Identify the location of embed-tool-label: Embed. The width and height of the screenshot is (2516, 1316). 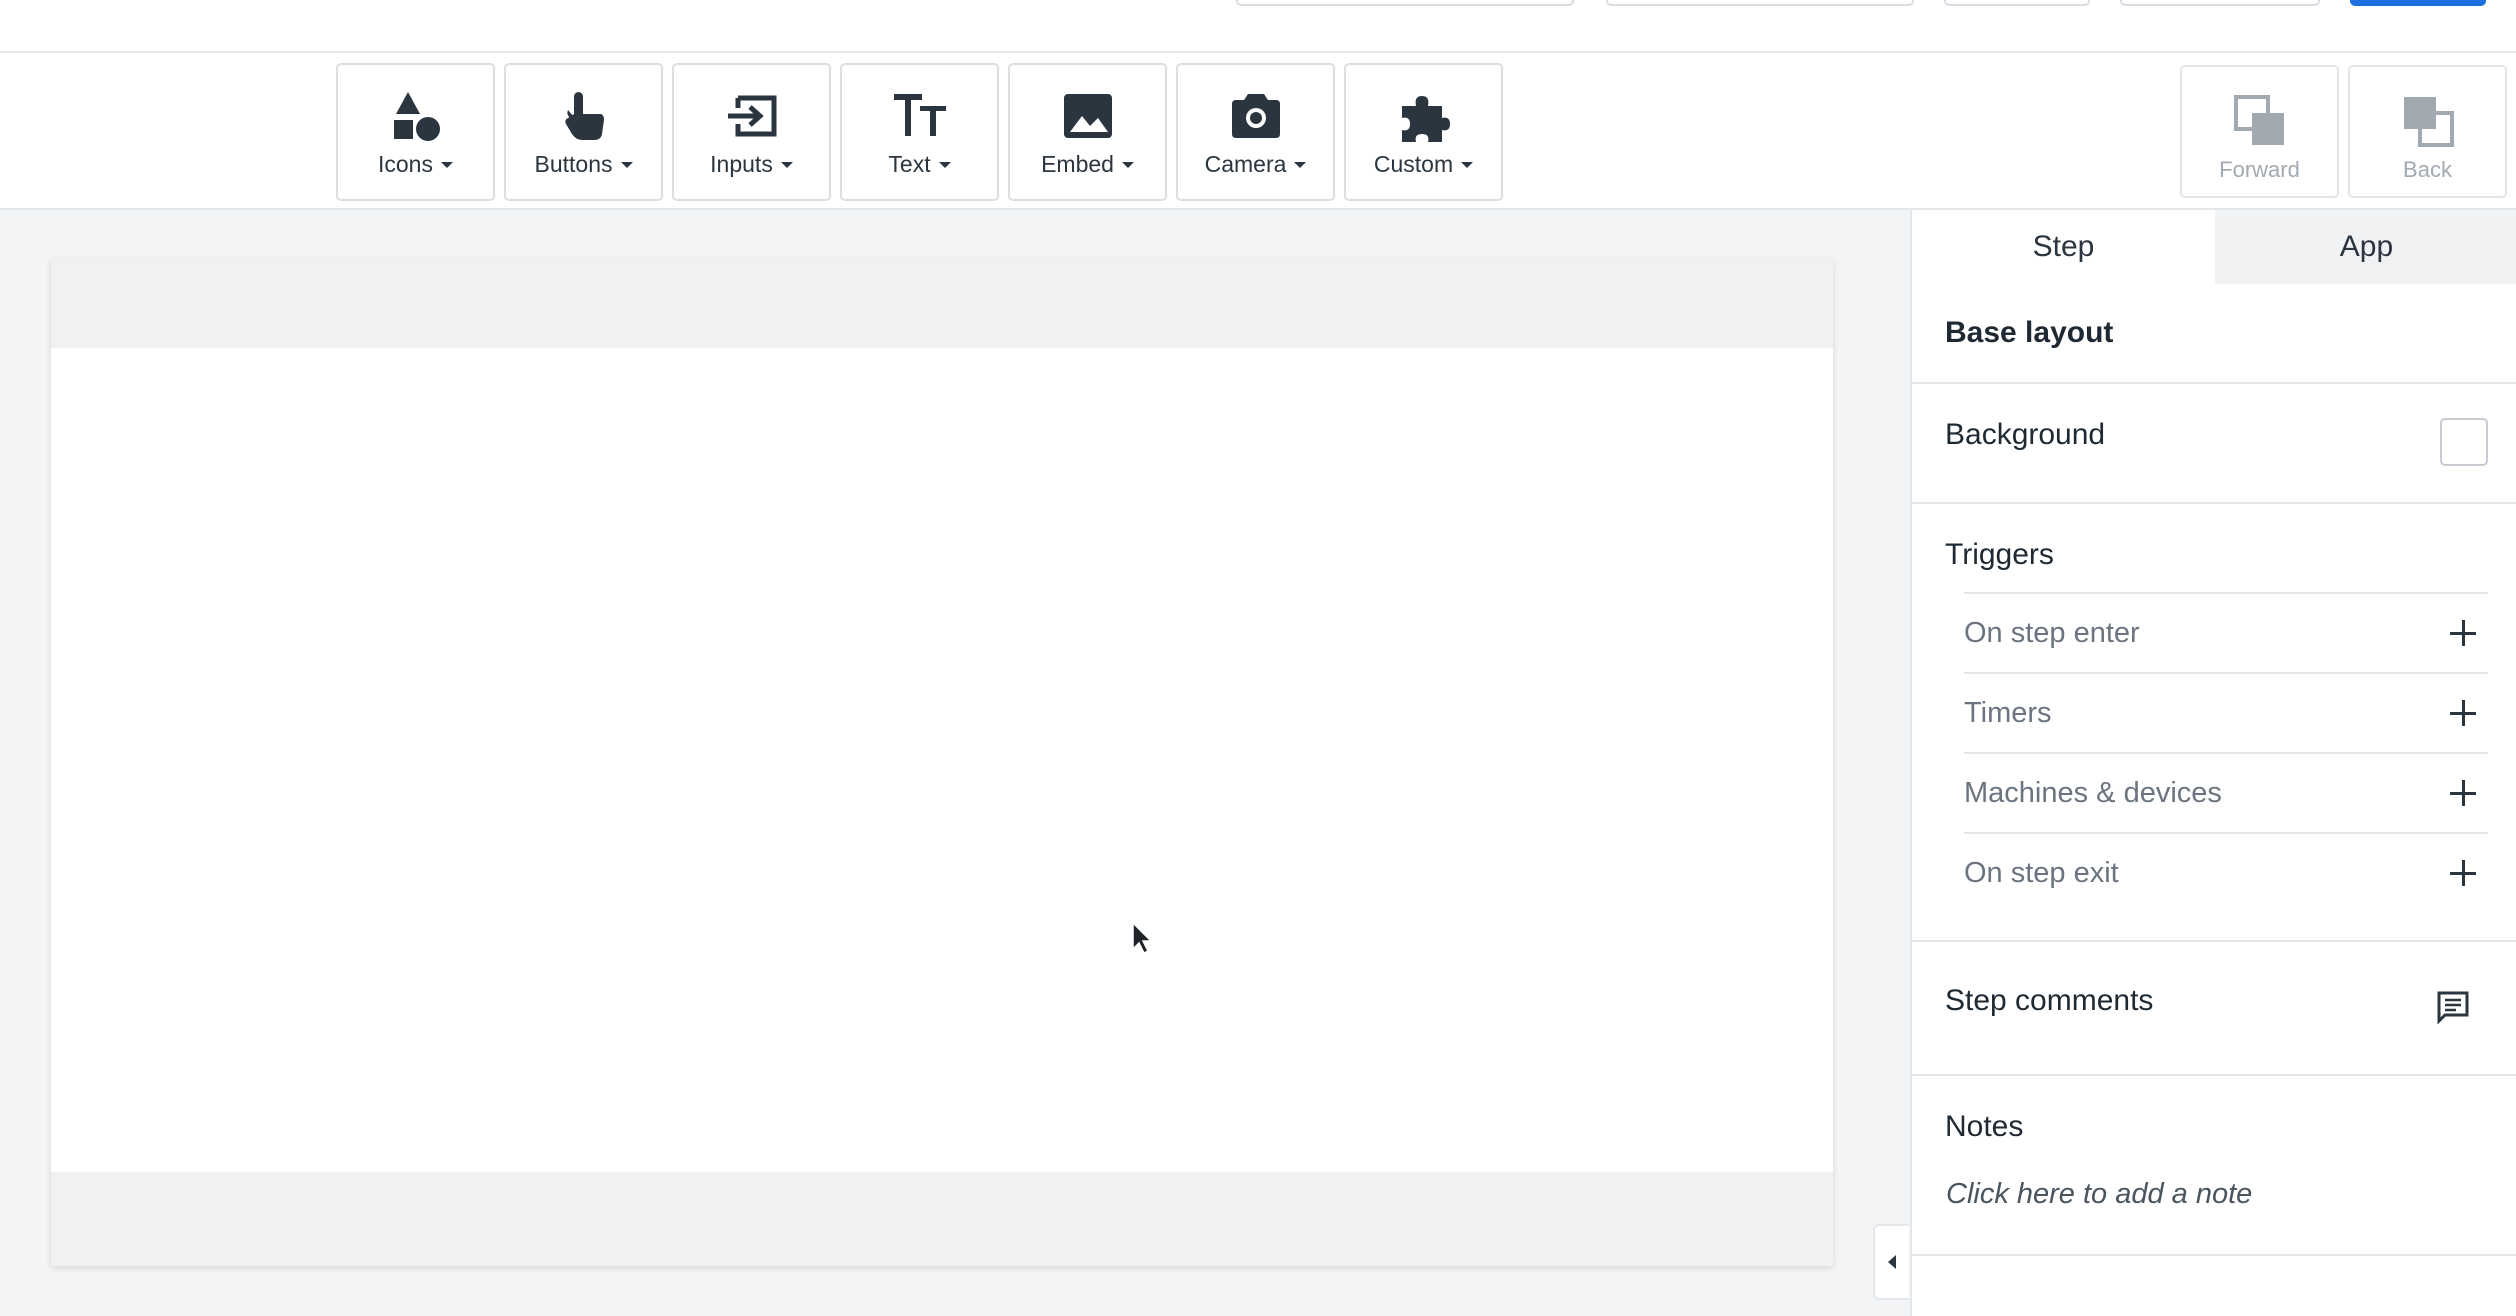
(1077, 164).